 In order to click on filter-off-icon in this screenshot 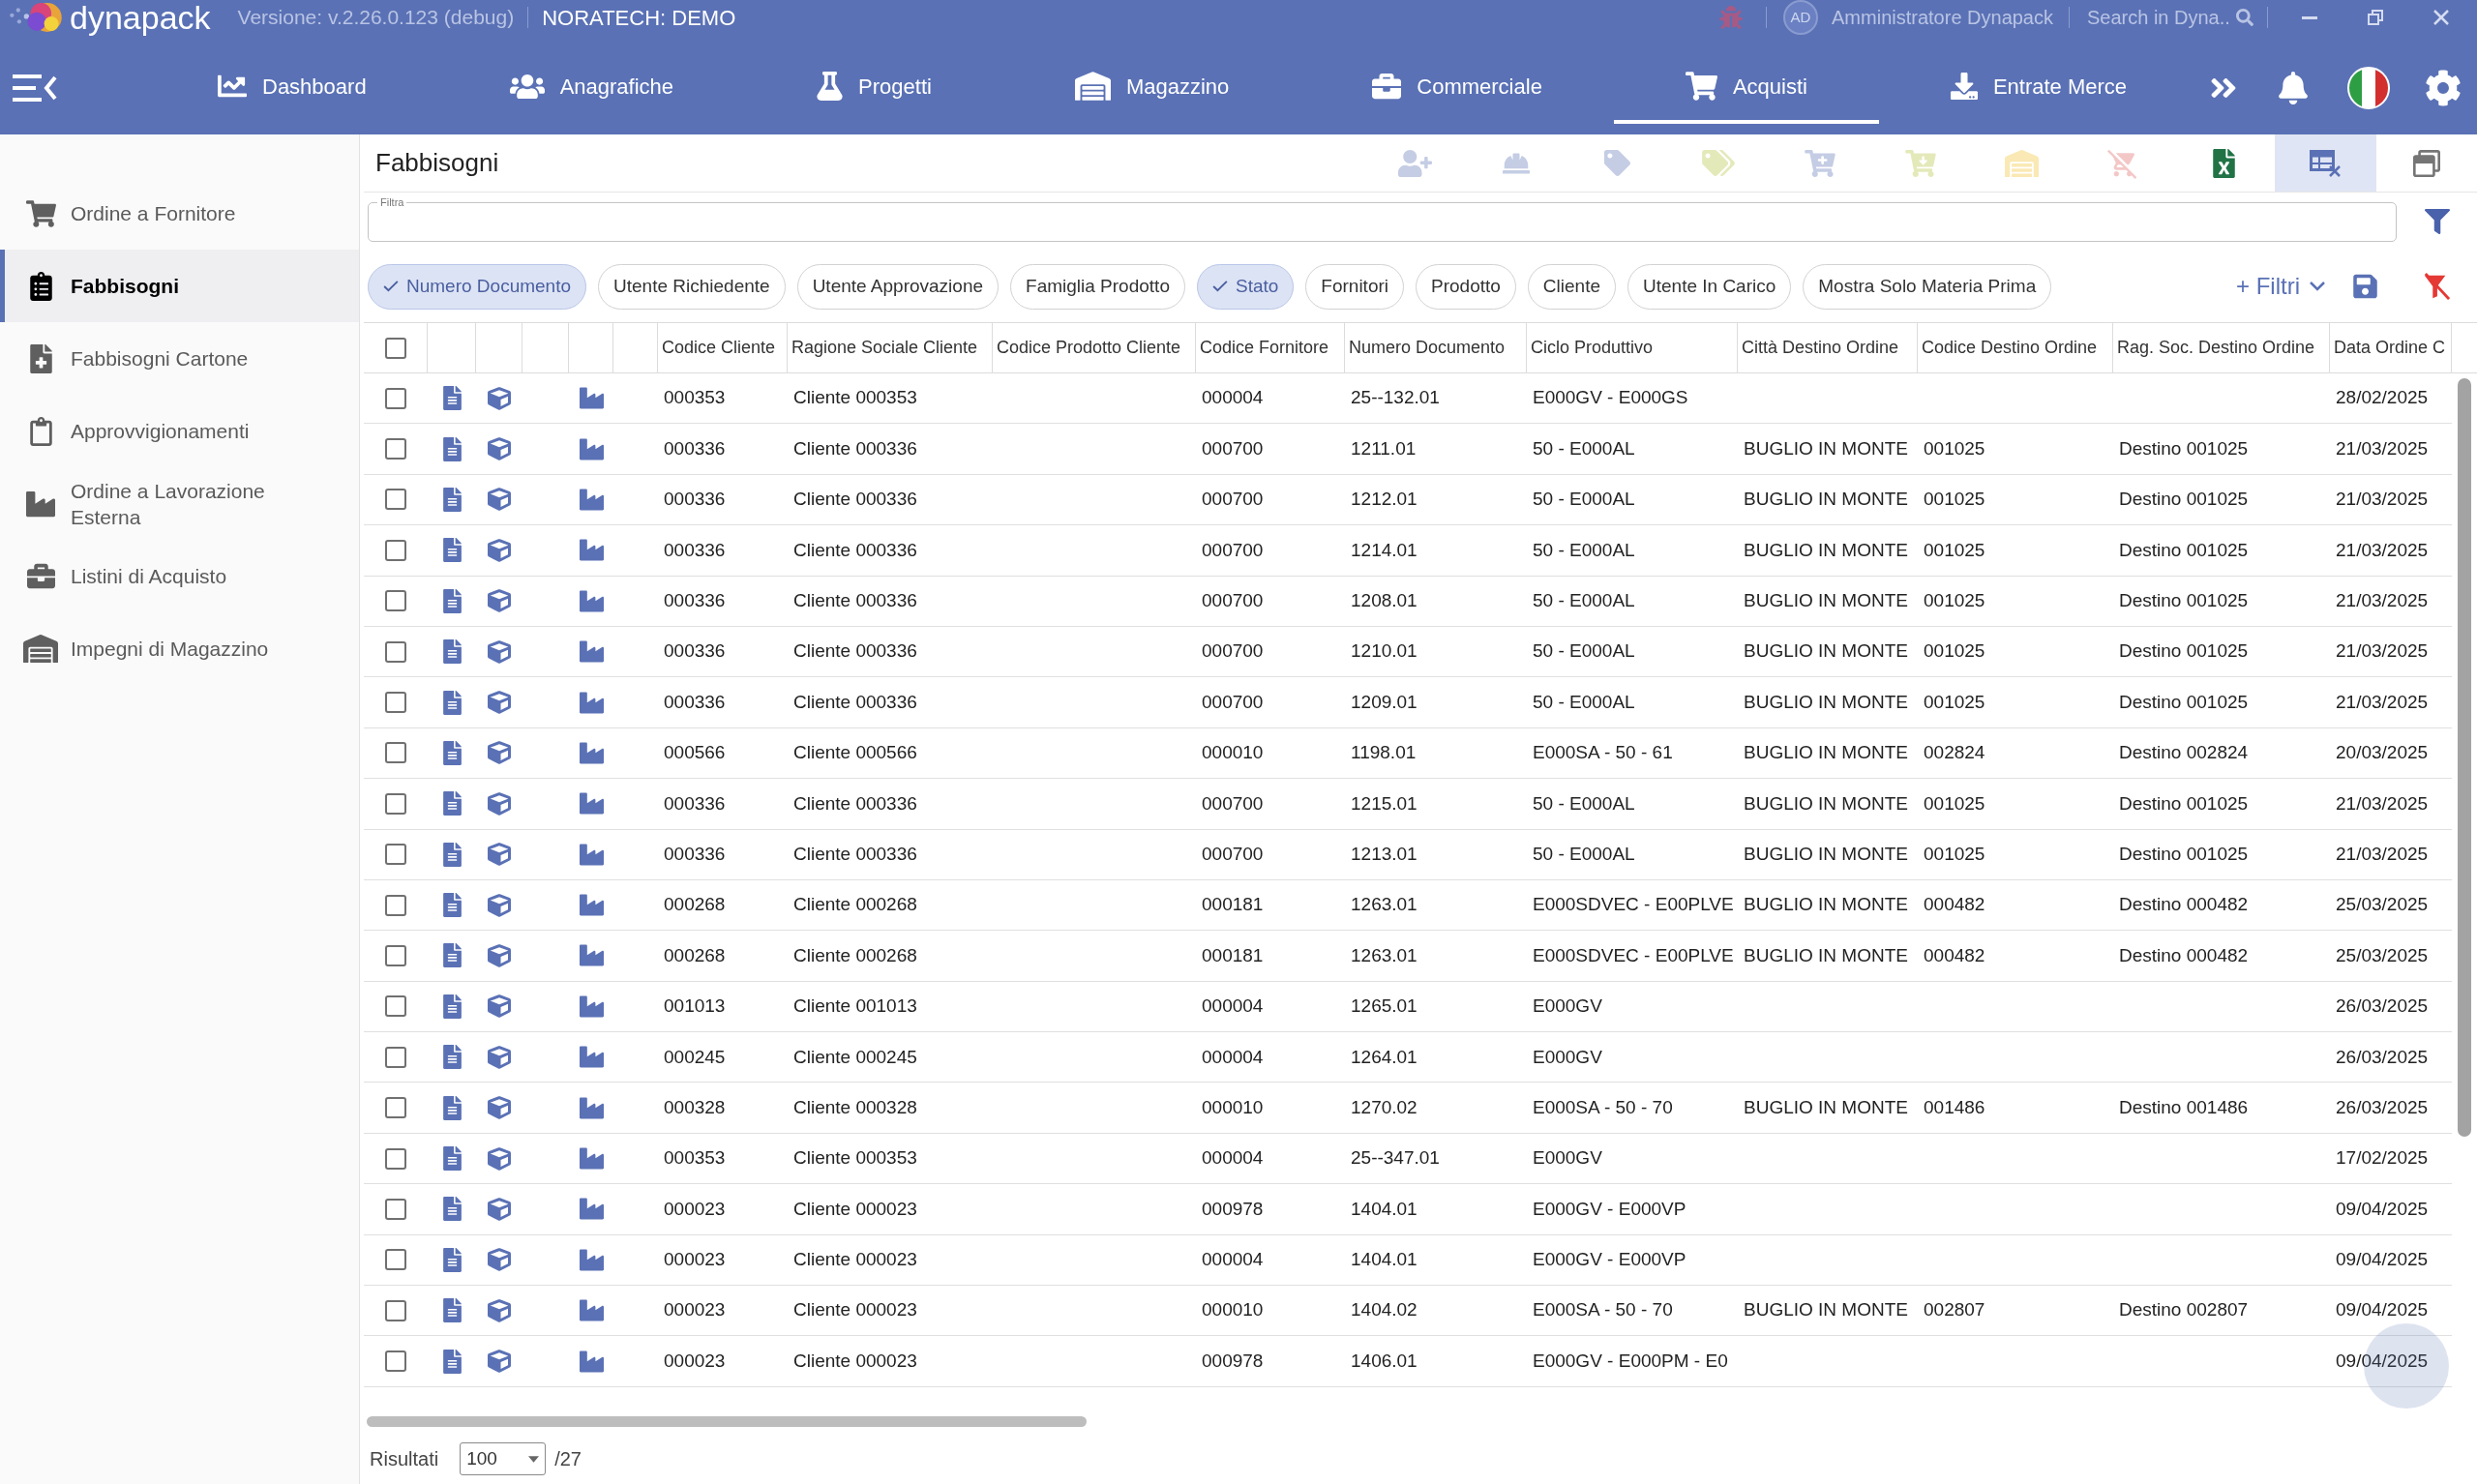, I will do `click(2436, 286)`.